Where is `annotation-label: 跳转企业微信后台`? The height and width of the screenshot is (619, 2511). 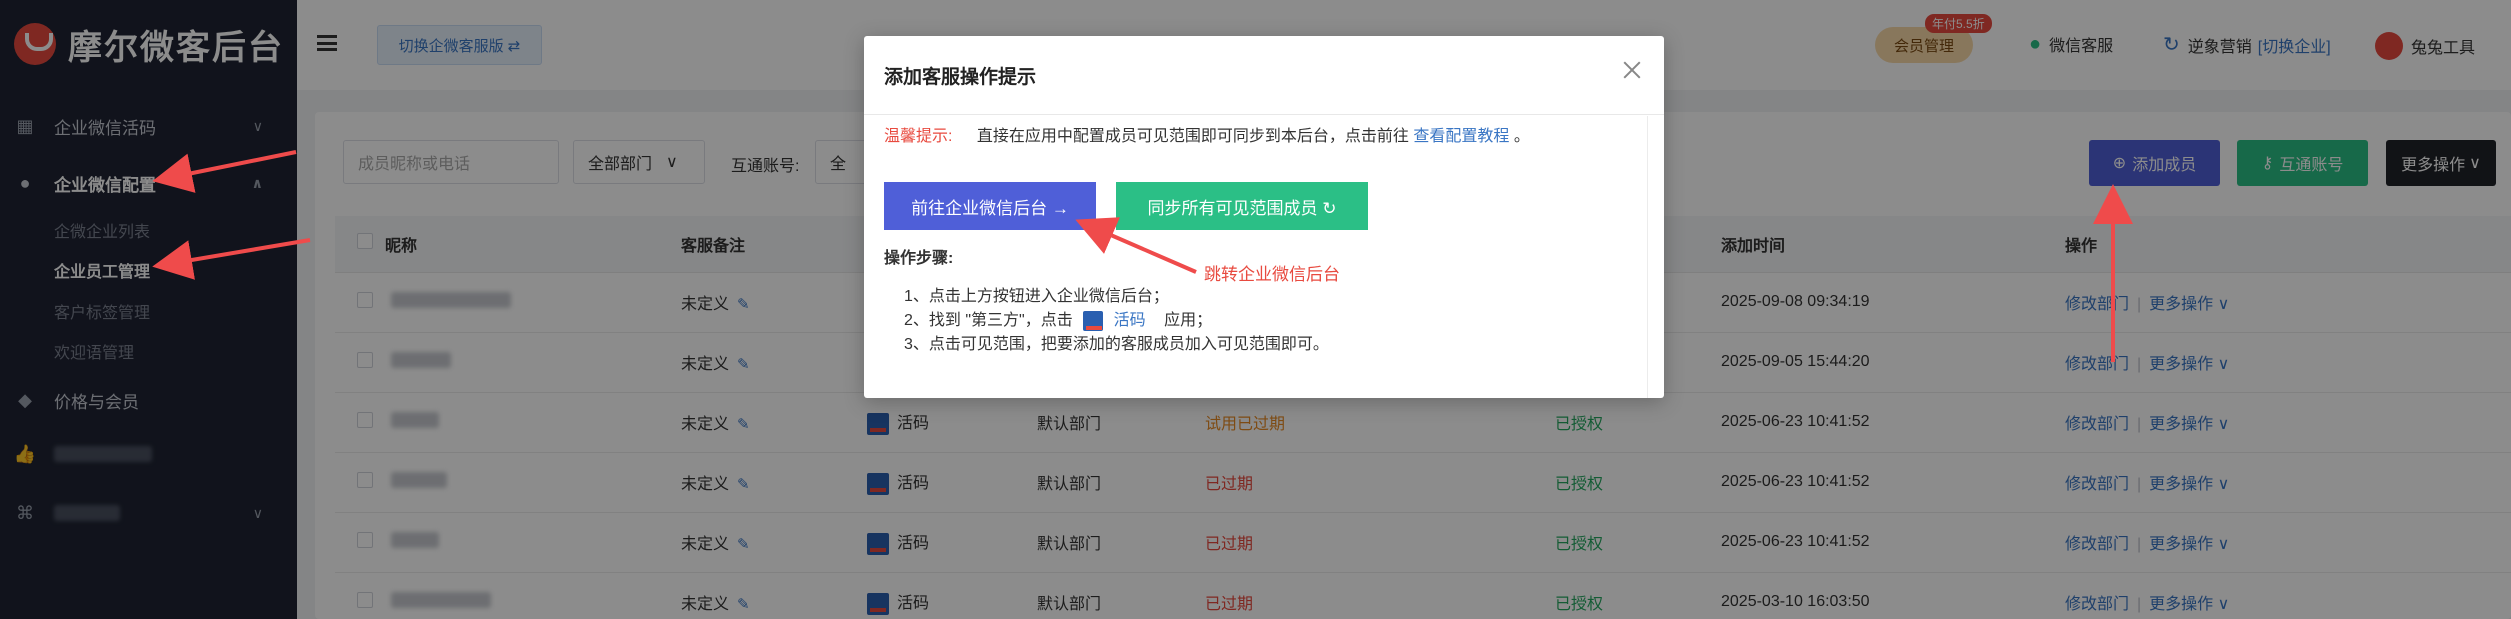
annotation-label: 跳转企业微信后台 is located at coordinates (1272, 274).